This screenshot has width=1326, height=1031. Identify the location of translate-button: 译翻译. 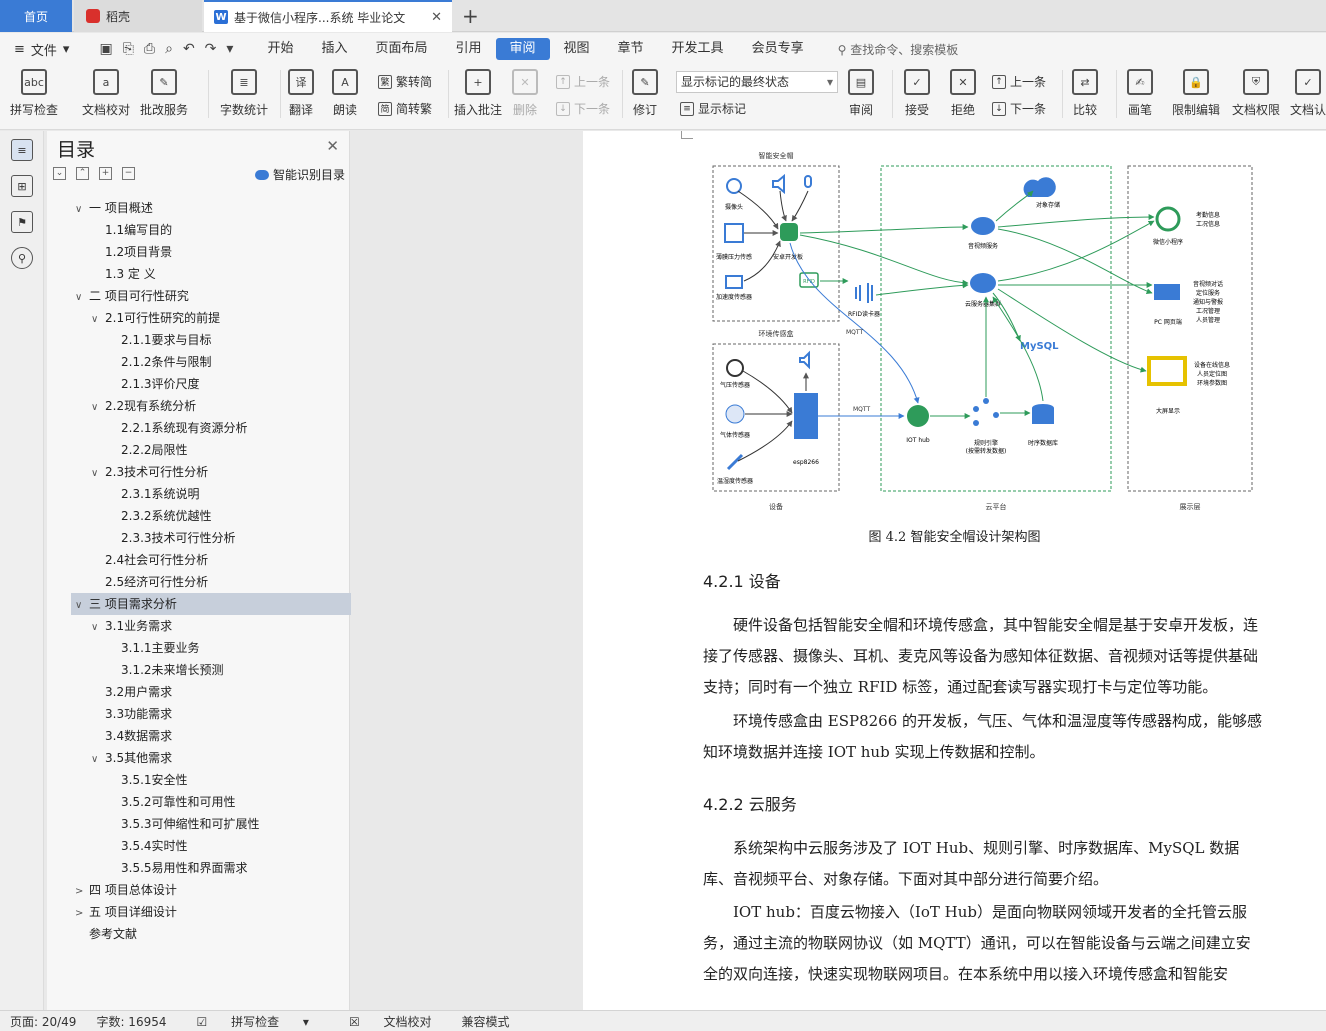
(301, 93).